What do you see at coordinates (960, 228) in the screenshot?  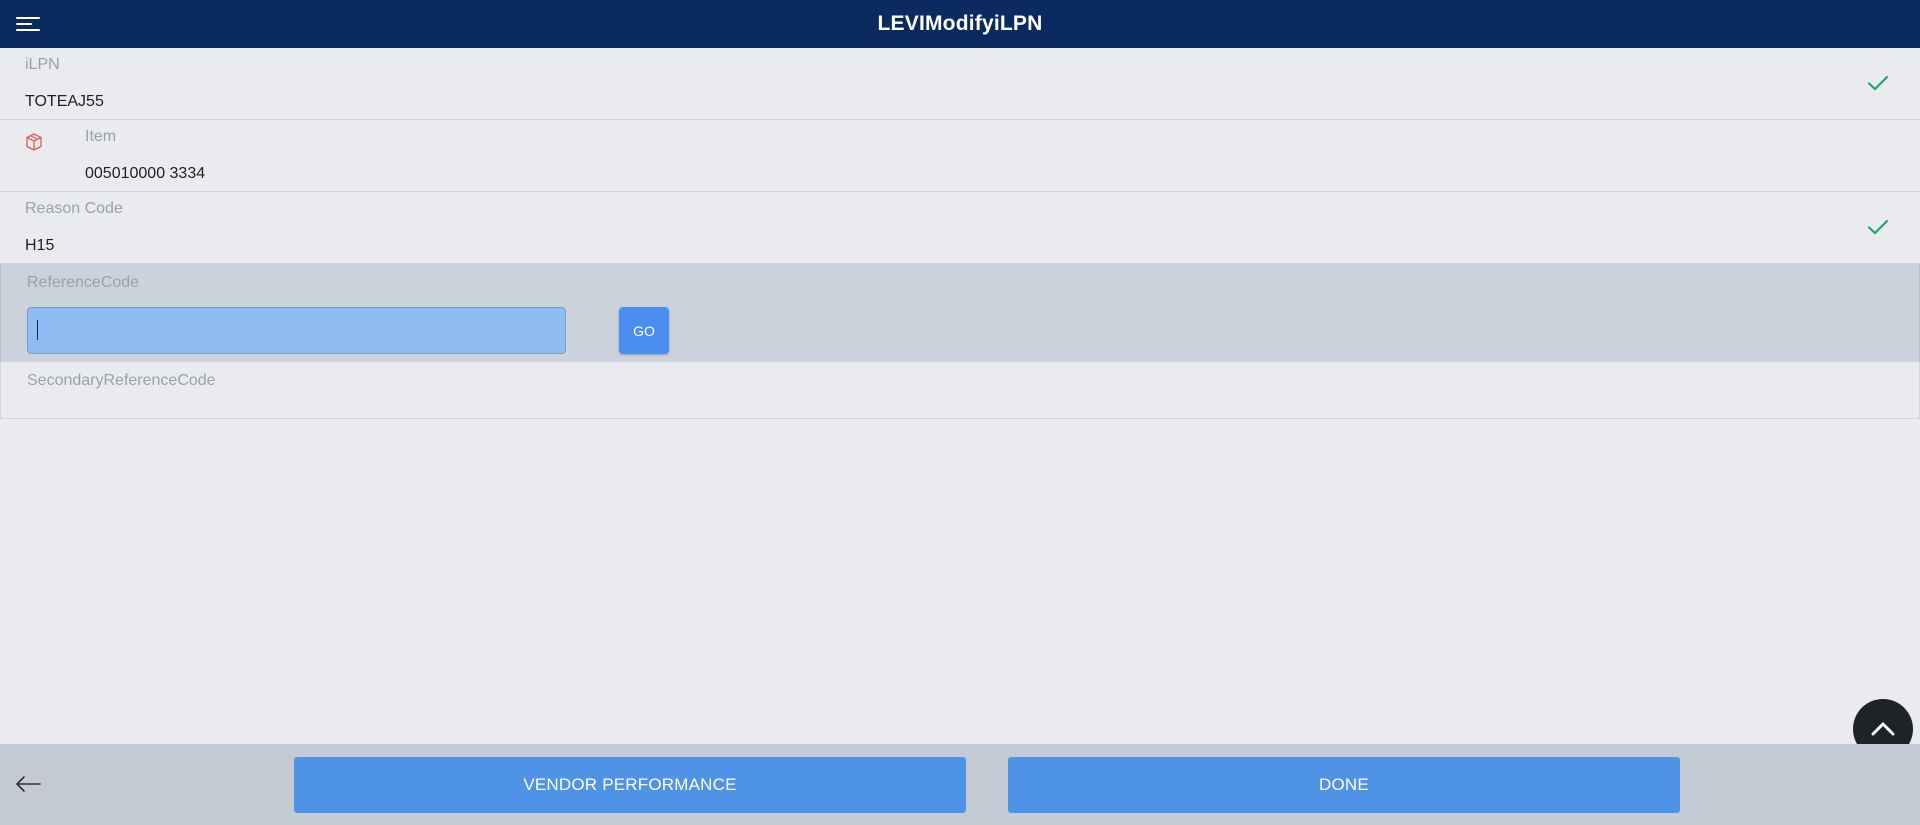 I see `reason-code-row: Reason Code H15` at bounding box center [960, 228].